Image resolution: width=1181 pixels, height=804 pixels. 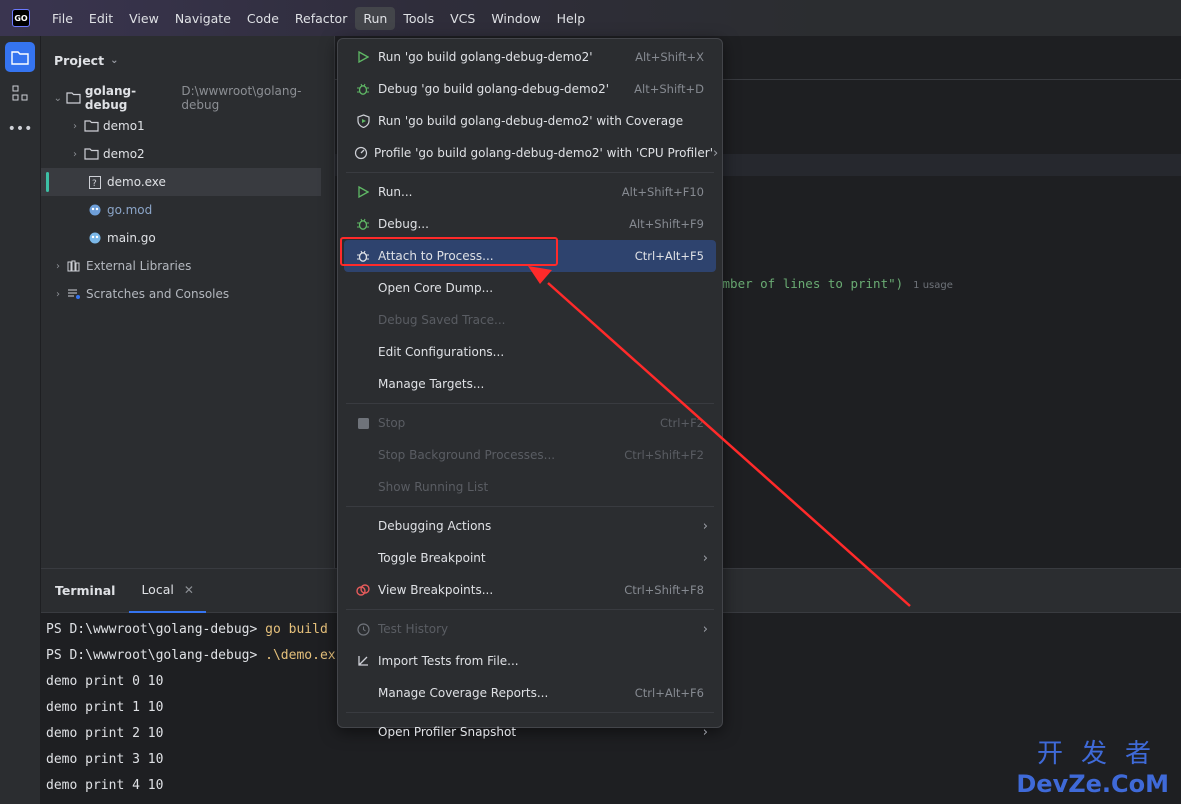 What do you see at coordinates (1092, 784) in the screenshot?
I see `watermark-en: DevZe.CoM` at bounding box center [1092, 784].